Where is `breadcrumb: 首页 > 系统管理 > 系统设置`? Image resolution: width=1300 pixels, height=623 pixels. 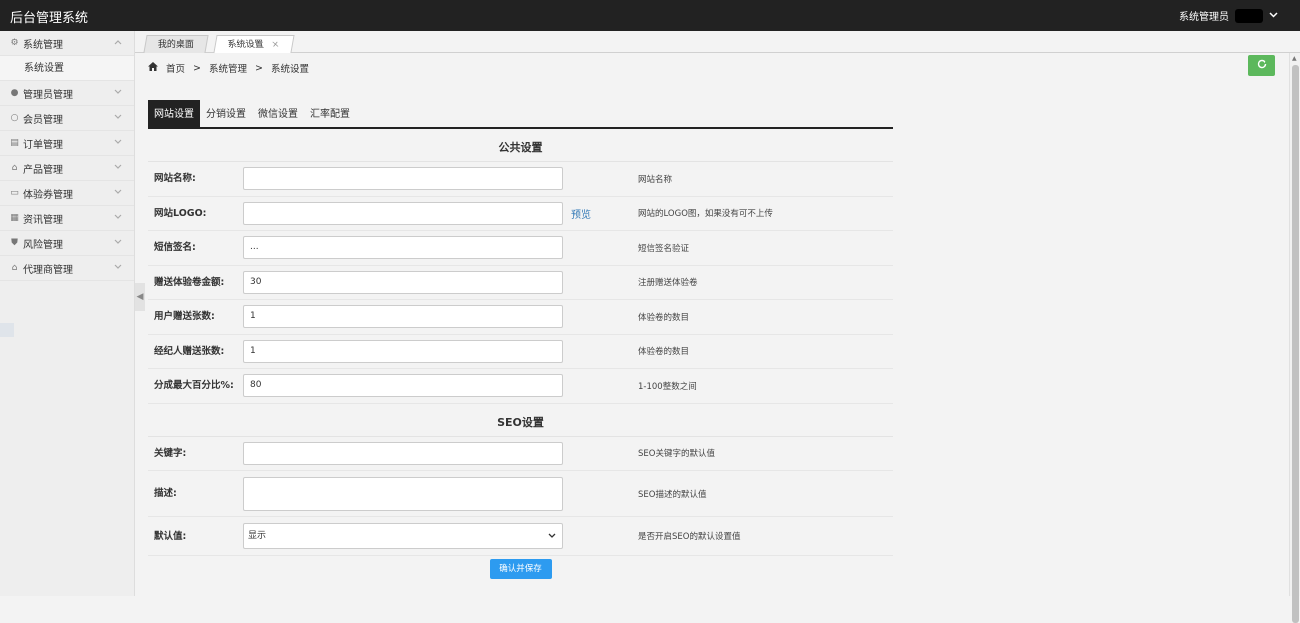
breadcrumb: 首页 > 系统管理 > 系统设置 is located at coordinates (228, 68).